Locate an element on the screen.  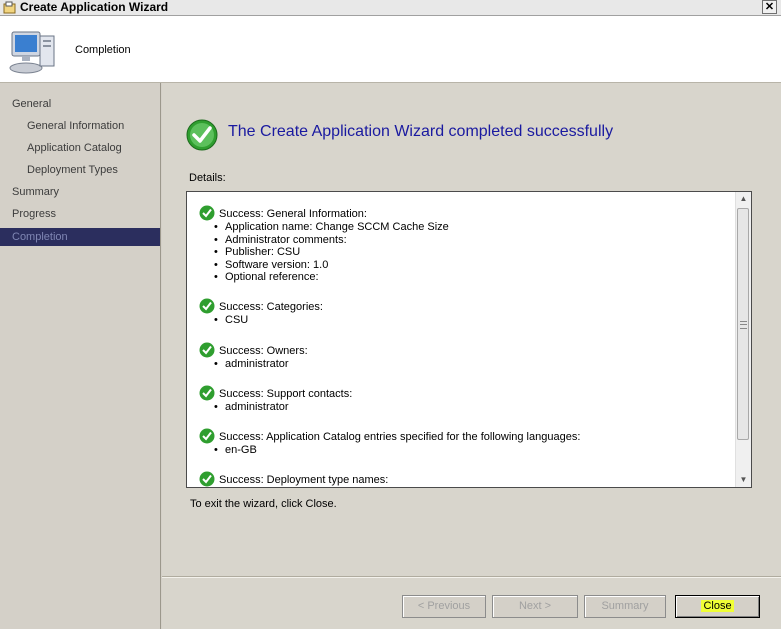
sidebar-item-completion: Completion is located at coordinates (80, 237).